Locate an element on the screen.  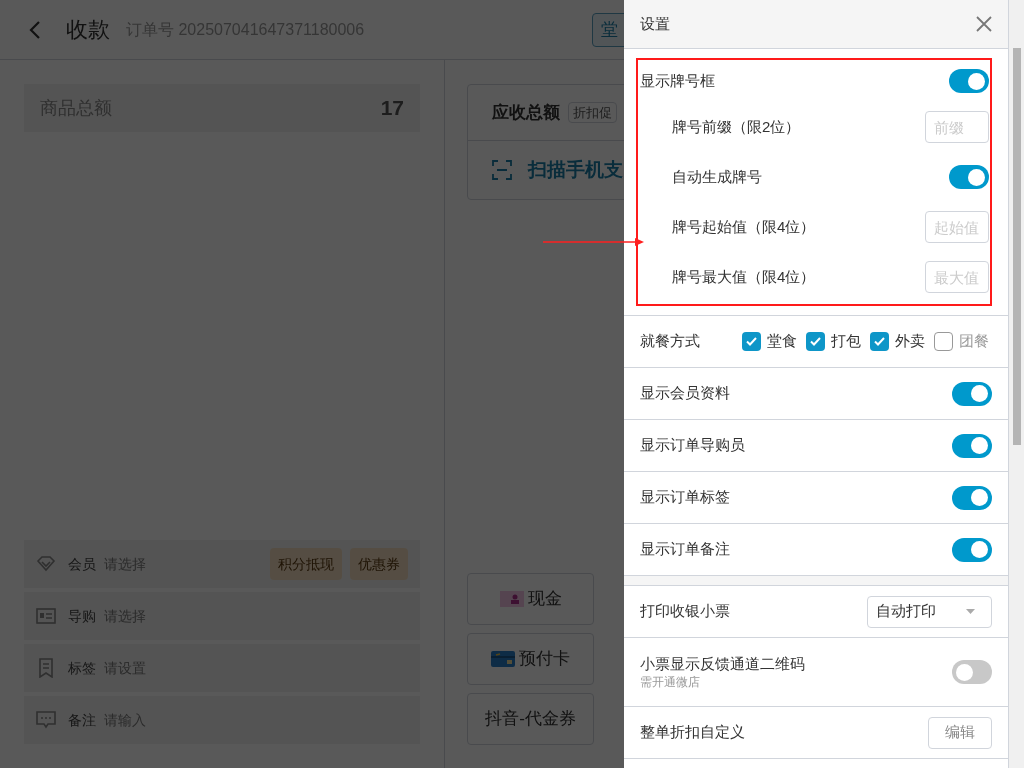
card-icon is located at coordinates (503, 659).